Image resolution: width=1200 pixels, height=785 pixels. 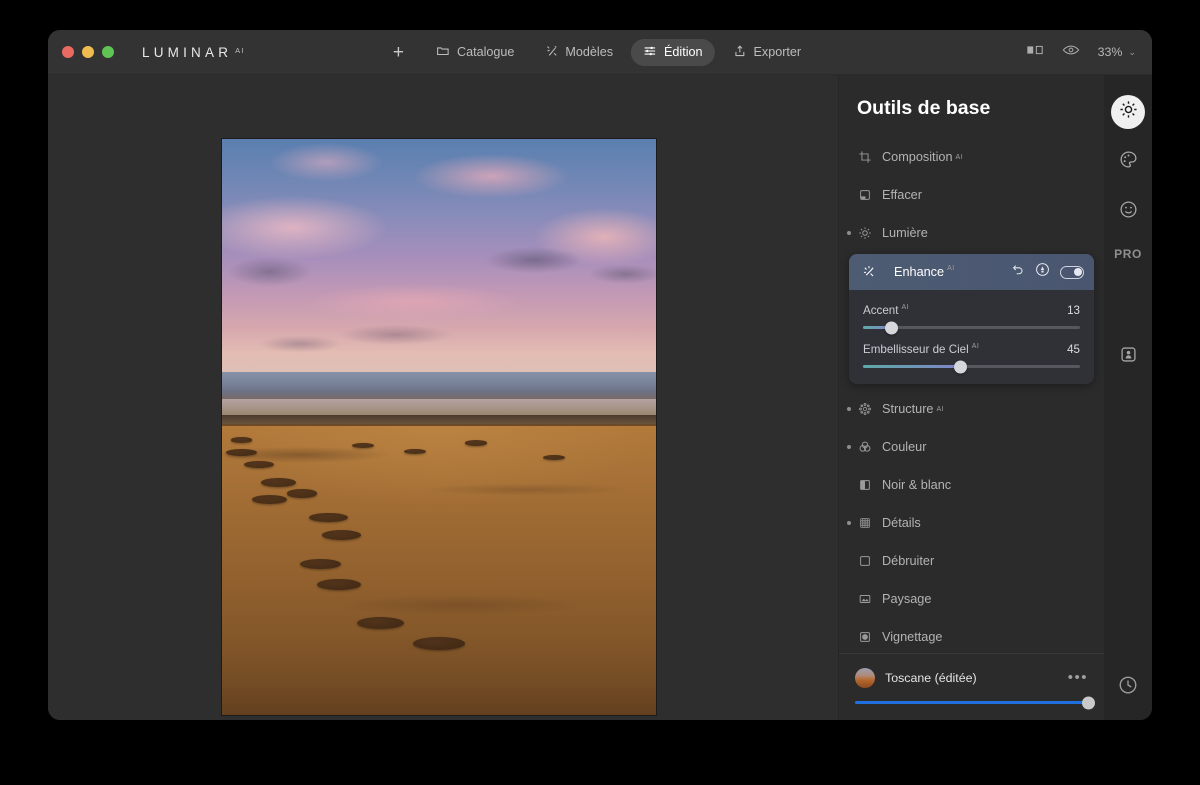 I want to click on minimize-button, so click(x=88, y=52).